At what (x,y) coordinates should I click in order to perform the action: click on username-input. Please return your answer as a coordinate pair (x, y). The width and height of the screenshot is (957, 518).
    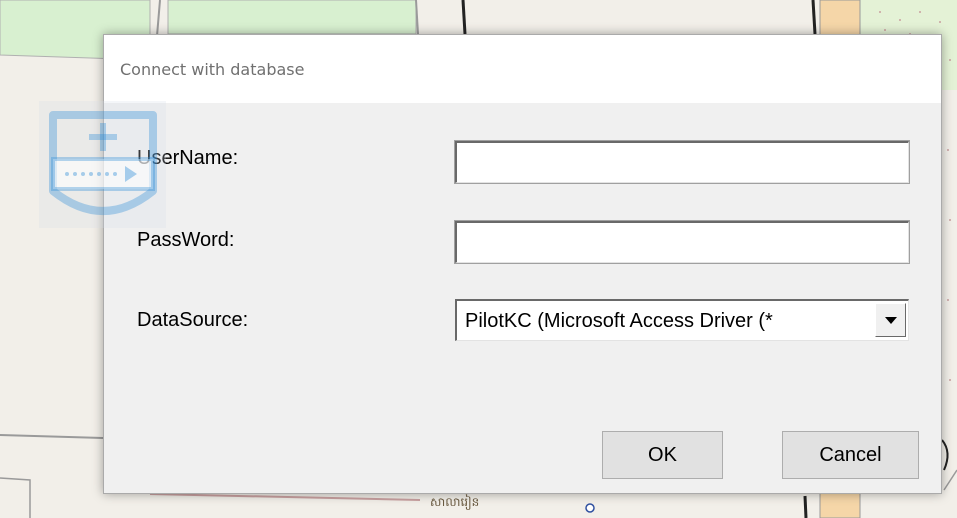
    Looking at the image, I should click on (682, 162).